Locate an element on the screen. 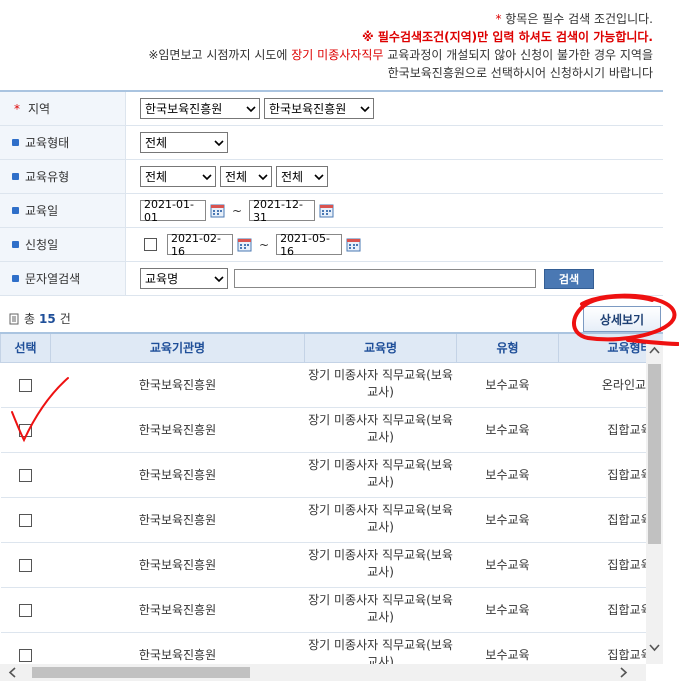 The image size is (679, 691). vertical-scrollbar is located at coordinates (654, 502).